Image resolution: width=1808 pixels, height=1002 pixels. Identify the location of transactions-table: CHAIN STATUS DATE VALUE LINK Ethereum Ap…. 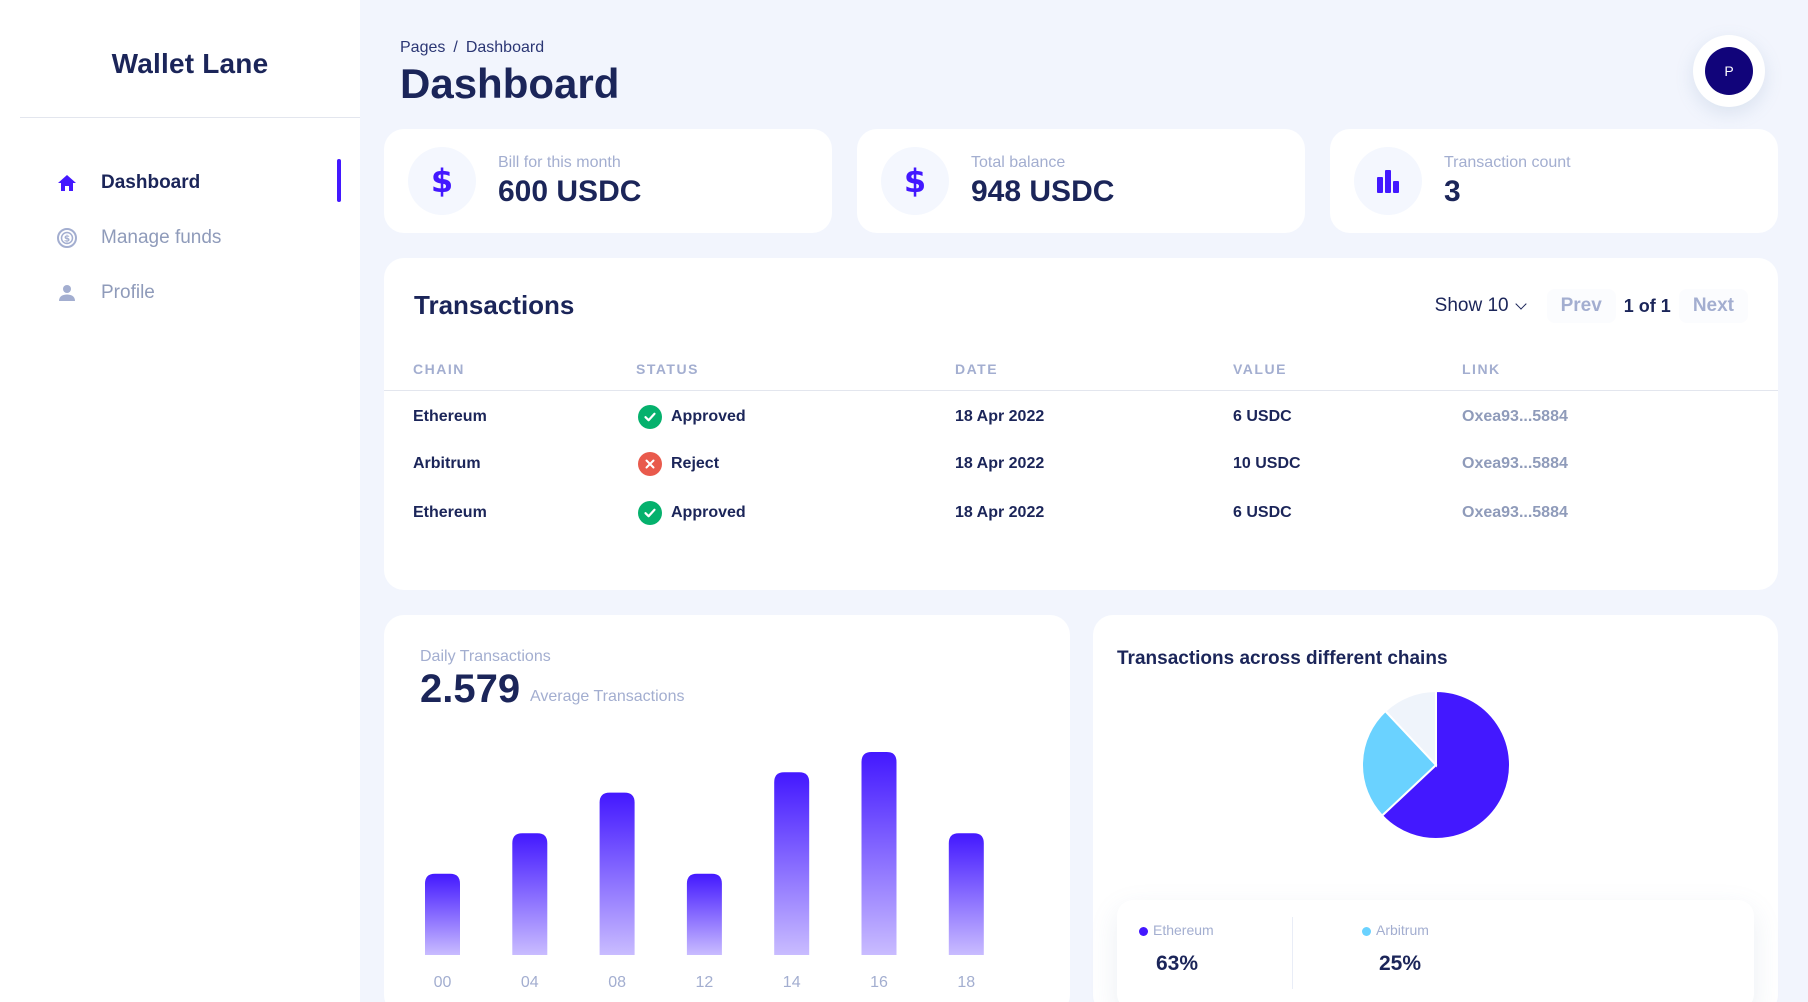
(1081, 442).